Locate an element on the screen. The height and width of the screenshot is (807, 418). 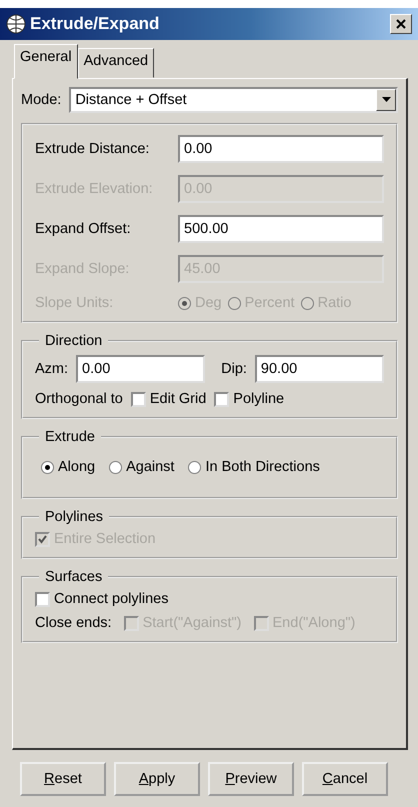
radio-label: Along is located at coordinates (77, 467).